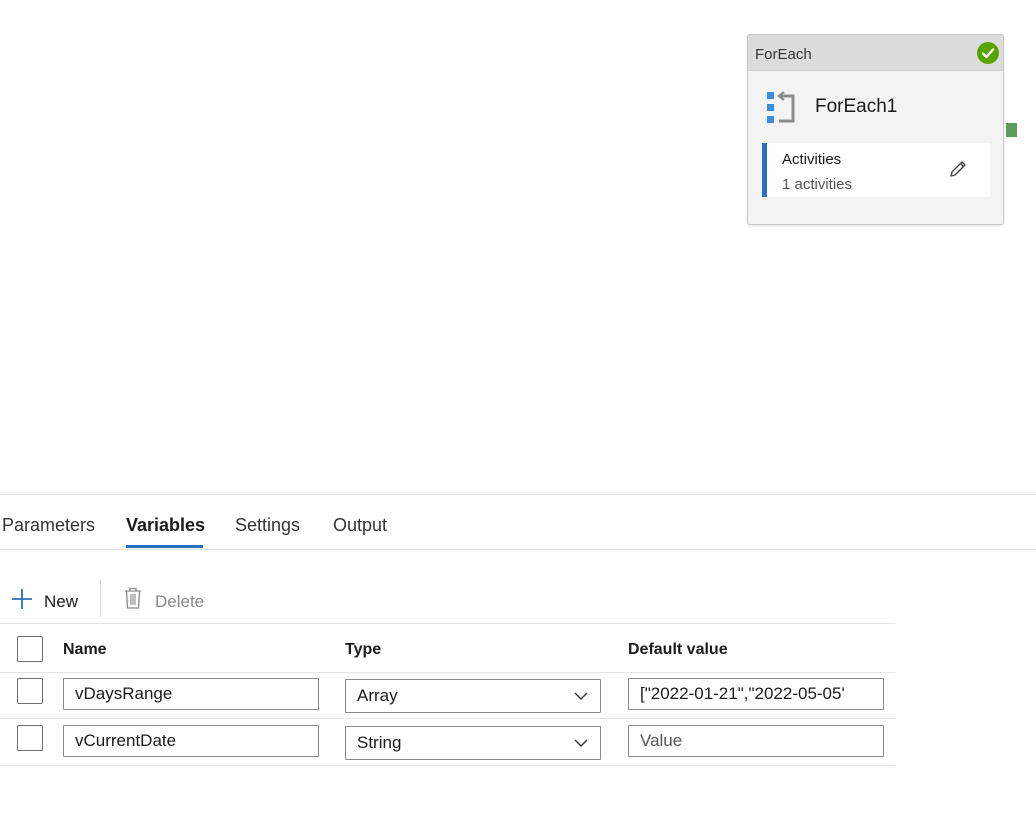 Image resolution: width=1036 pixels, height=815 pixels. Describe the element at coordinates (379, 742) in the screenshot. I see `variable-type-value: String` at that location.